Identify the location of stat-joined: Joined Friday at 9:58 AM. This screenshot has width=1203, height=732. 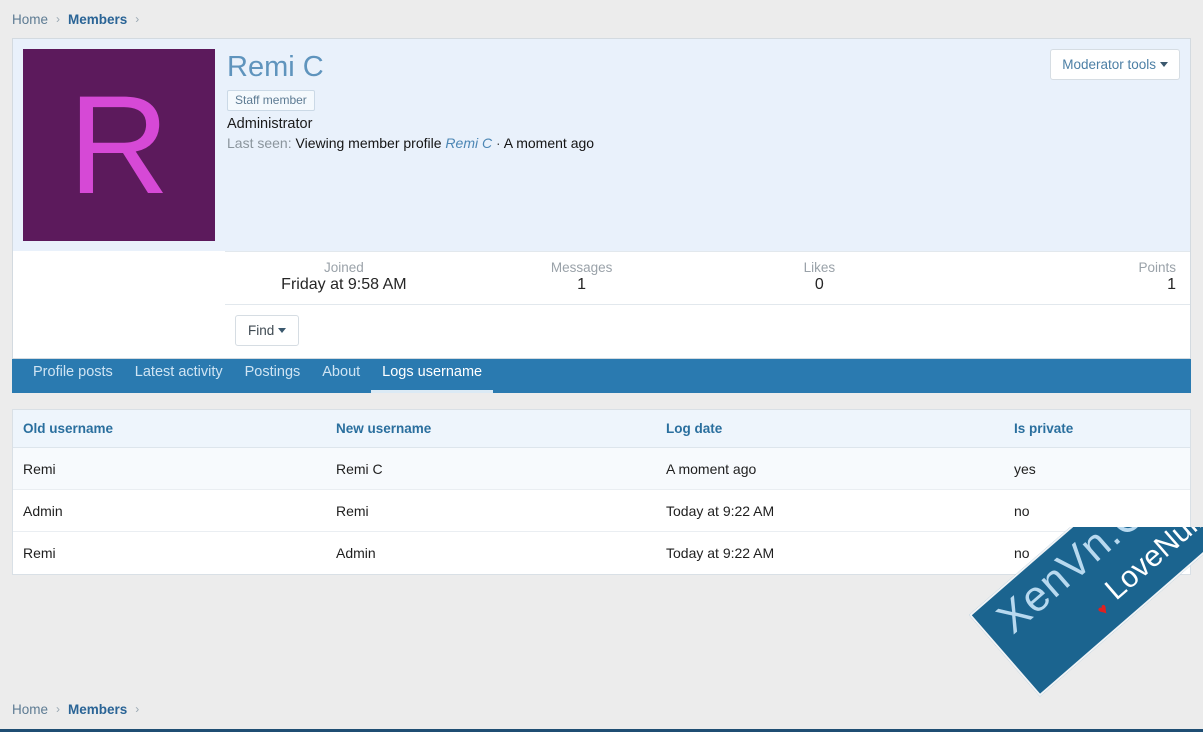
(344, 277).